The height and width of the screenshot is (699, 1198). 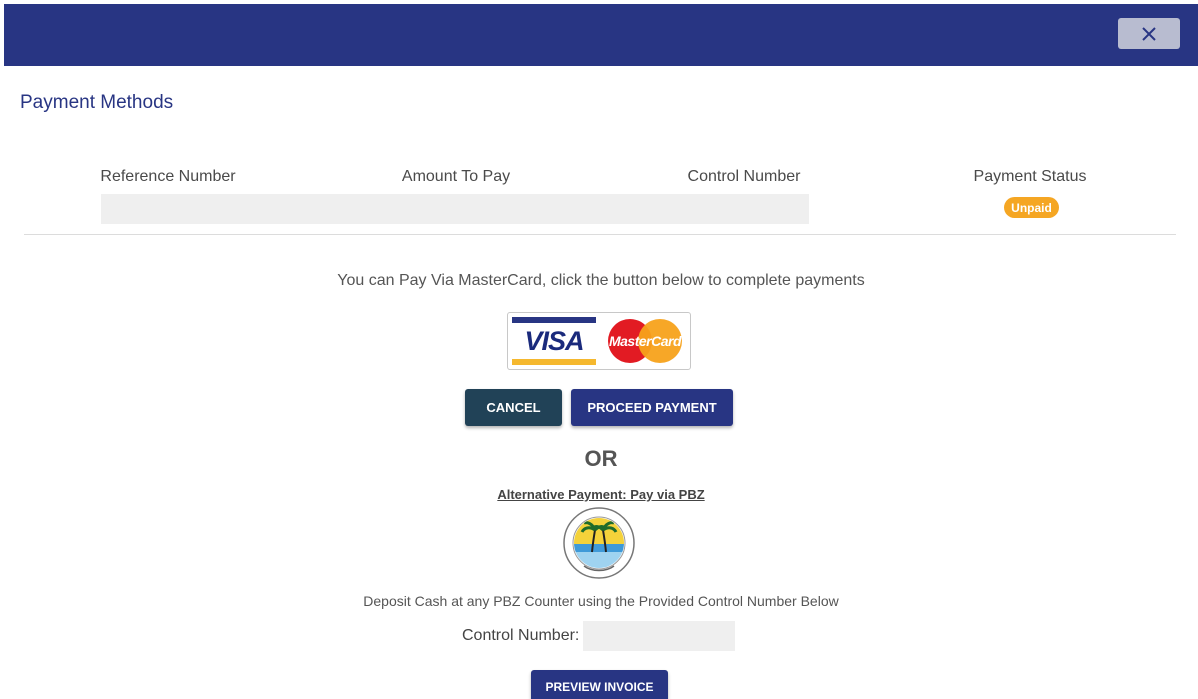 I want to click on close-icon, so click(x=1149, y=33).